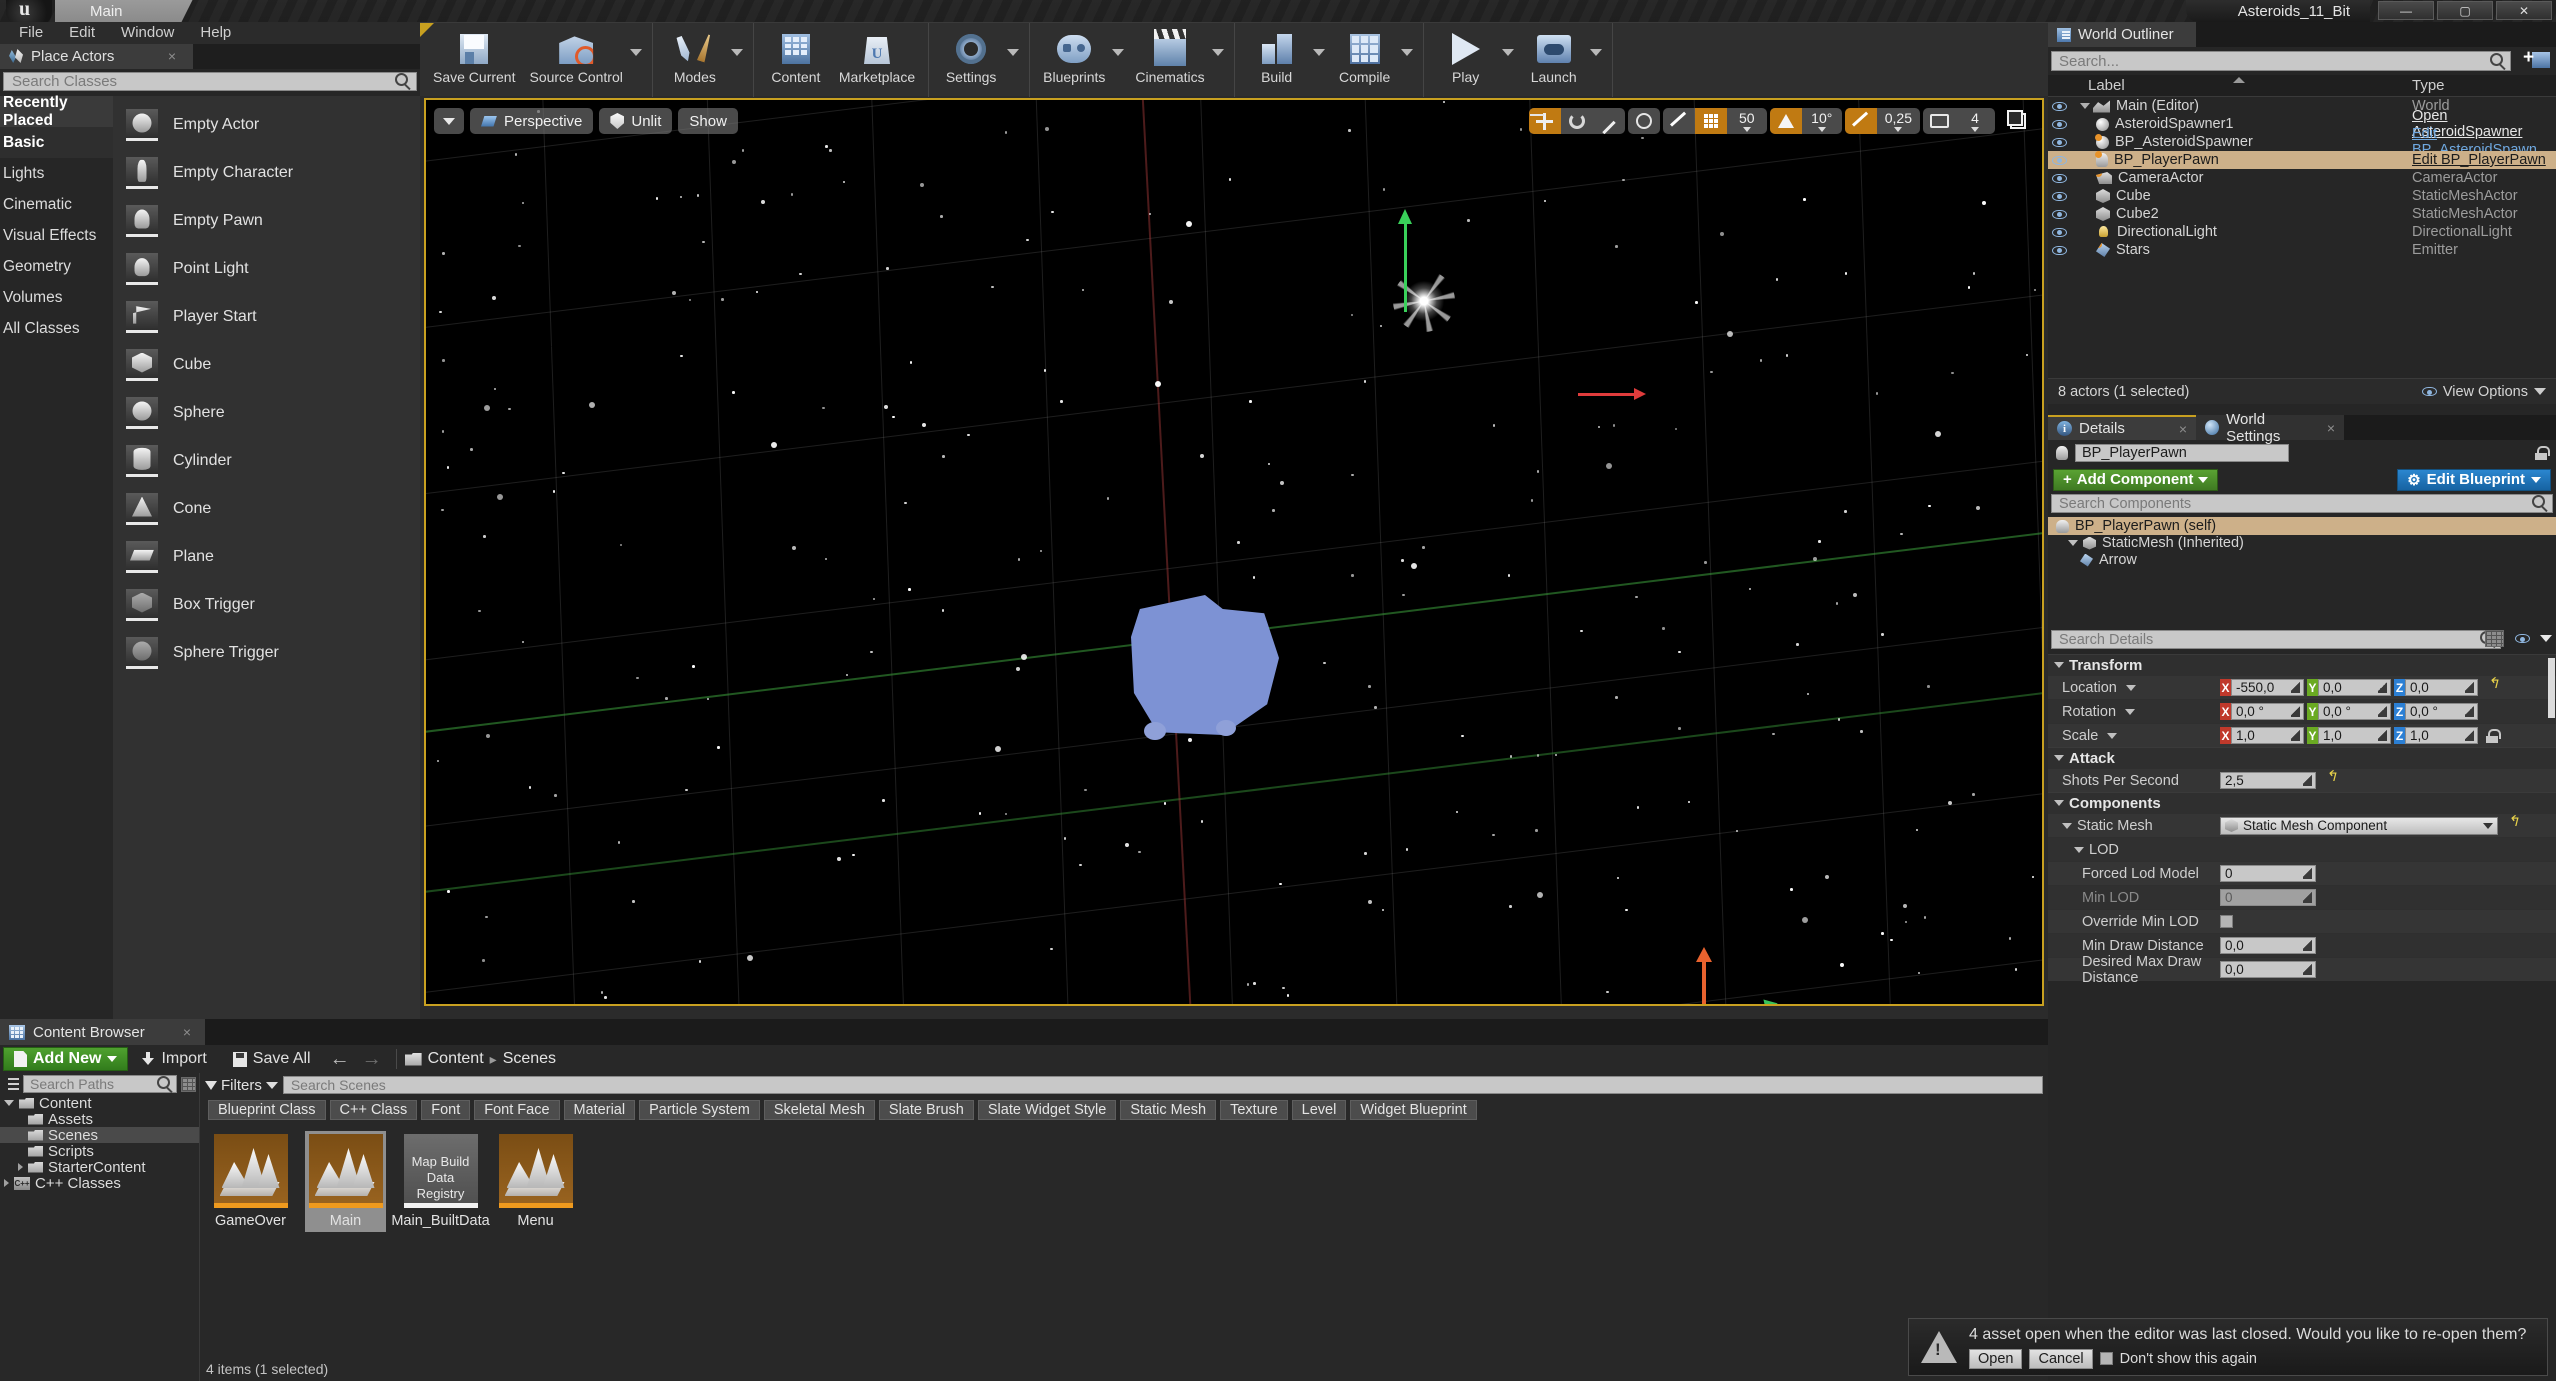  I want to click on place-actor-item: Empty Character, so click(266, 173).